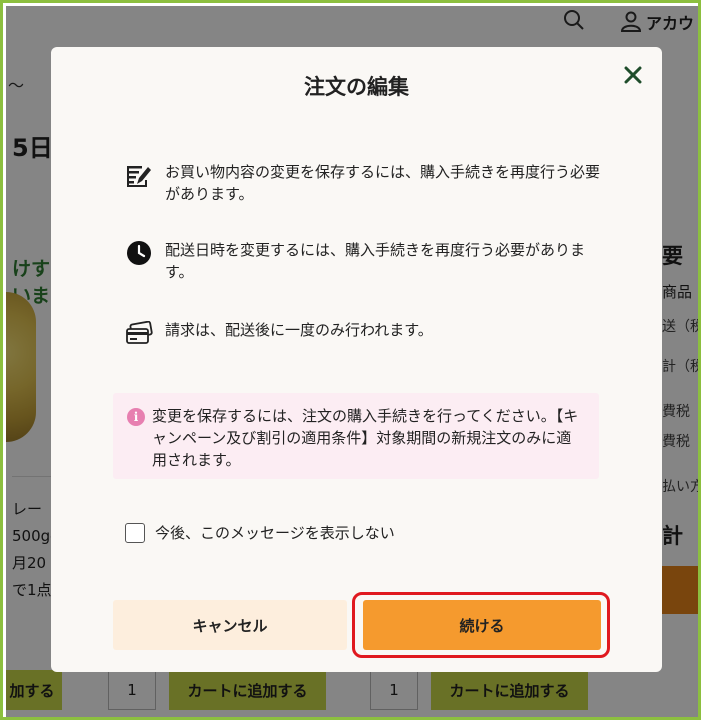 This screenshot has width=701, height=720. I want to click on info-icon: i, so click(136, 417).